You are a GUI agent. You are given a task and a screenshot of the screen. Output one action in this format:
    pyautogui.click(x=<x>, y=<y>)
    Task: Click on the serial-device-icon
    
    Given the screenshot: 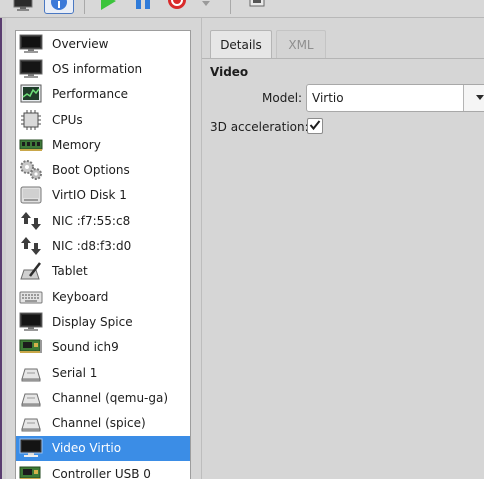 What is the action you would take?
    pyautogui.click(x=31, y=373)
    